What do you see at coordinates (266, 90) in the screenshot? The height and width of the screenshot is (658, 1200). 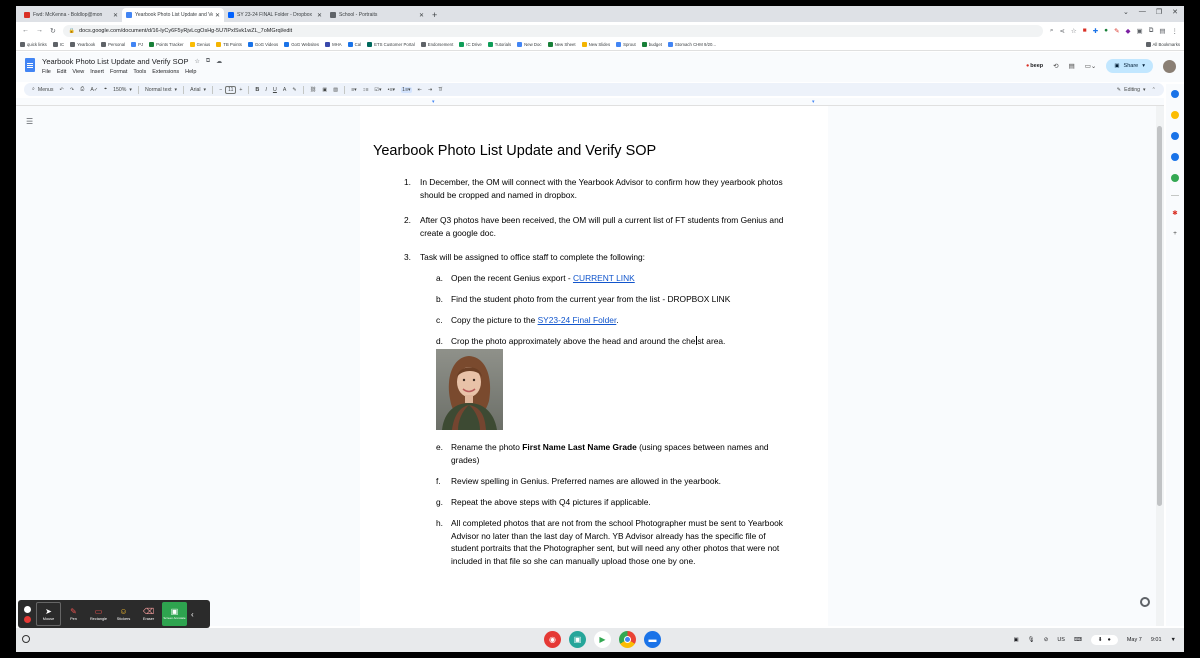 I see `italic-icon: I` at bounding box center [266, 90].